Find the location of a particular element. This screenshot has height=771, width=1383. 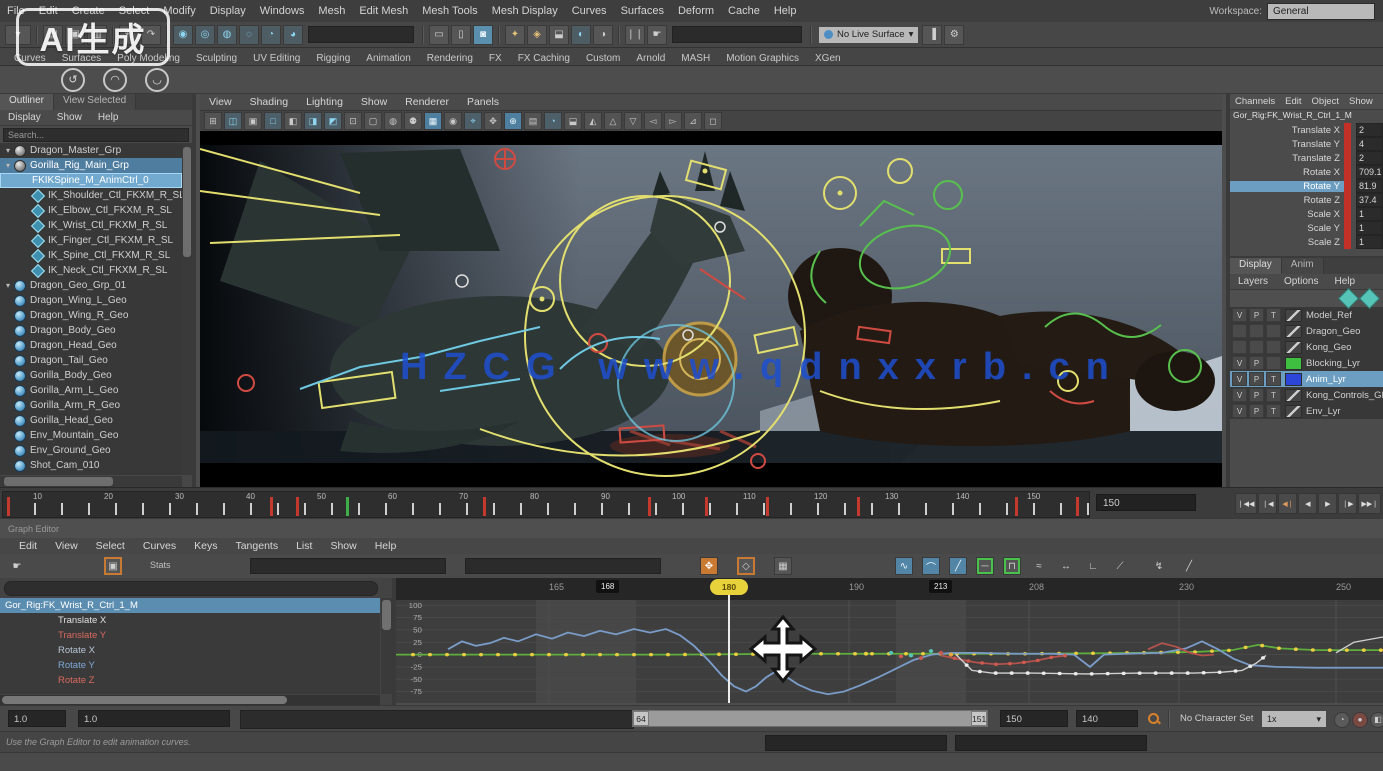

graph-editor-menu-curves: Curves is located at coordinates (159, 546).